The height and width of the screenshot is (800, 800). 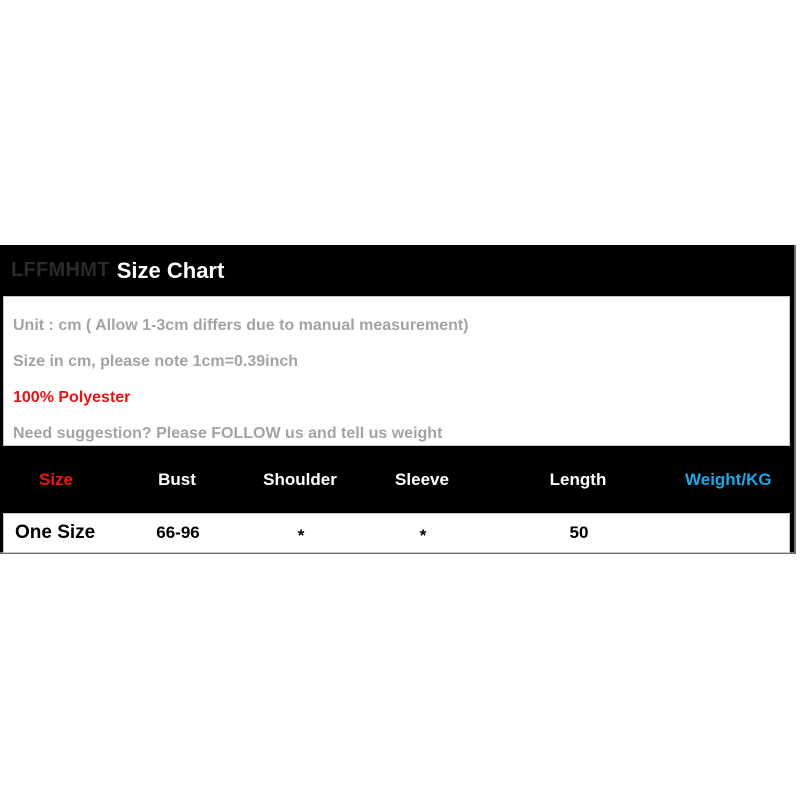 What do you see at coordinates (579, 532) in the screenshot?
I see `table-cell-length: 50` at bounding box center [579, 532].